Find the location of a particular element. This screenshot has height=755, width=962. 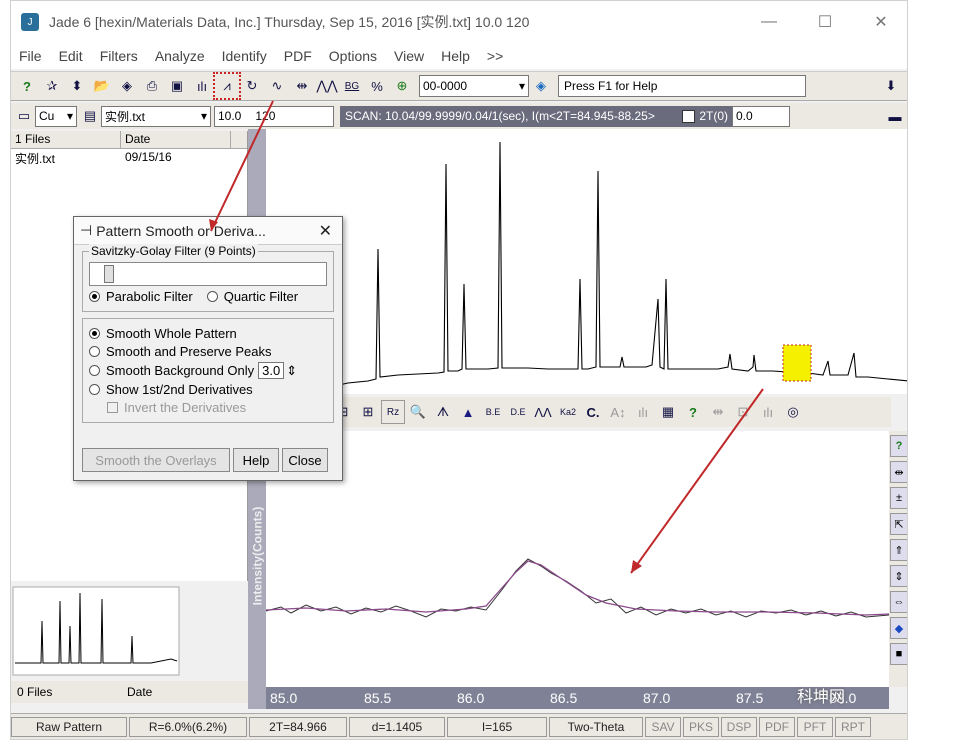

folder-icon: ▭ is located at coordinates (24, 116).